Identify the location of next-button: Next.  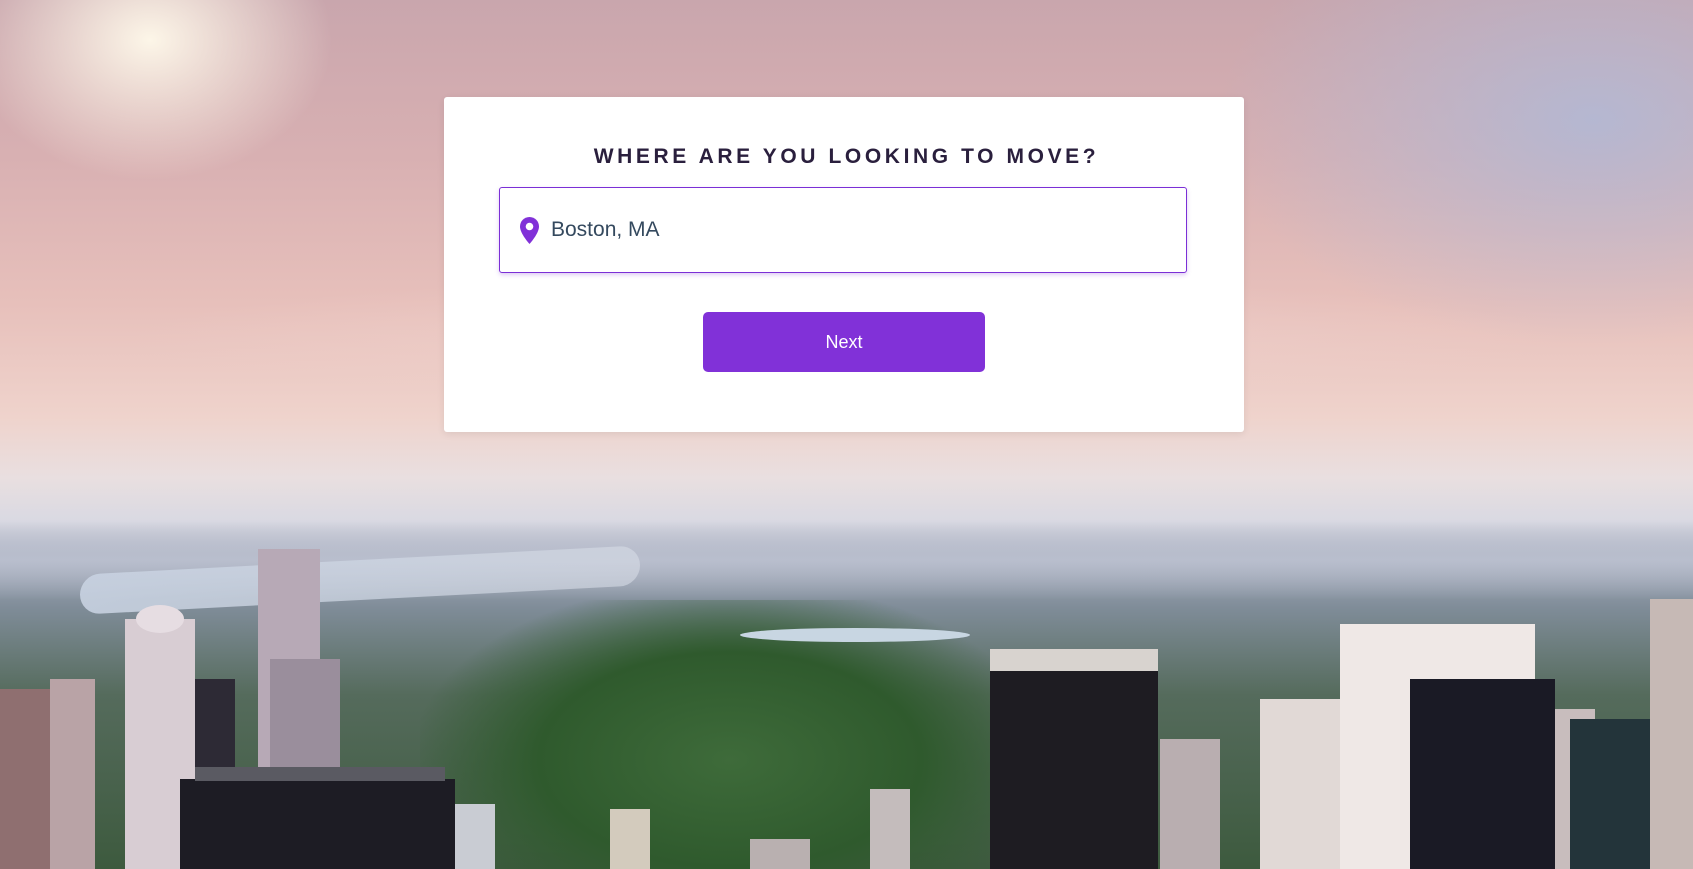
(844, 342).